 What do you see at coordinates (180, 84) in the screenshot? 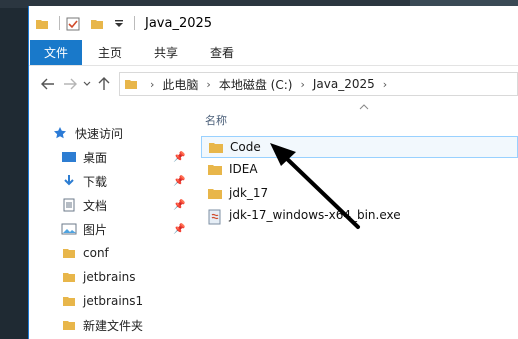
I see `breadcrumb-this-pc: 此电脑` at bounding box center [180, 84].